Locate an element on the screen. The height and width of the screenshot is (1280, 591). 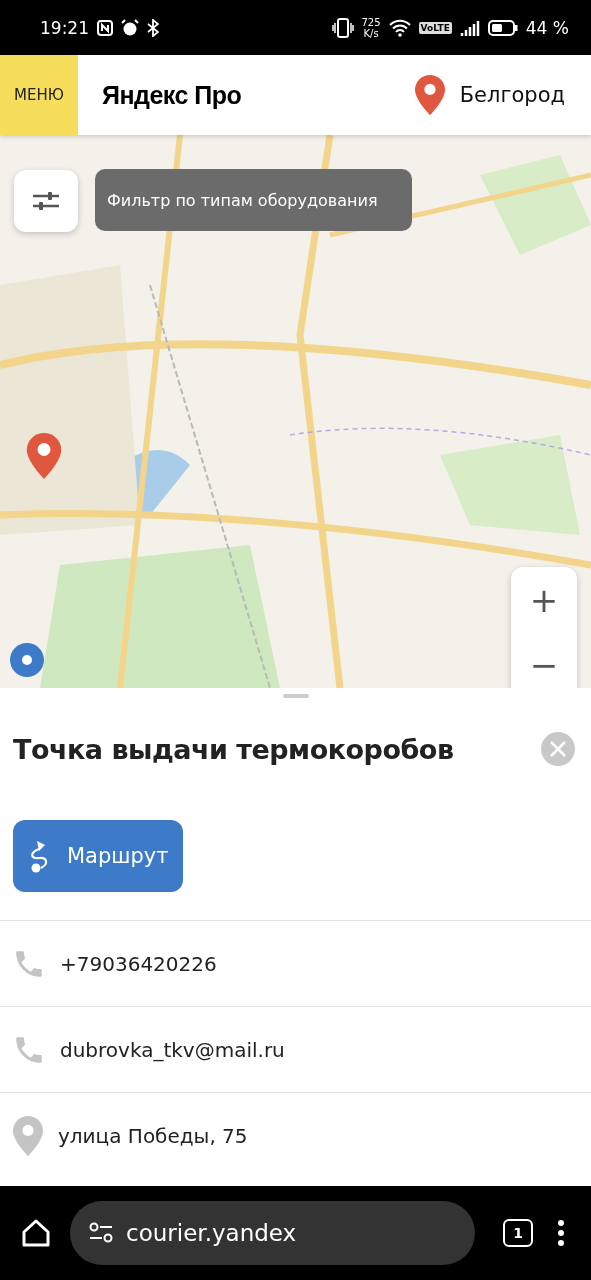
url-text: courier.yandex is located at coordinates (211, 1233).